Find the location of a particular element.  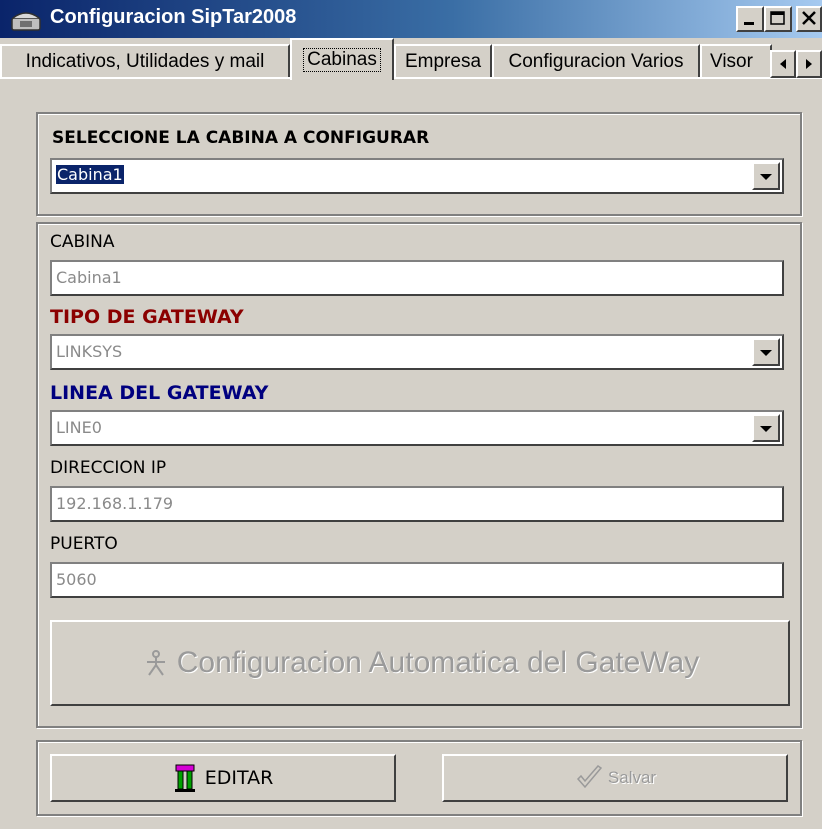

tab-label: Cabinas is located at coordinates (342, 60).